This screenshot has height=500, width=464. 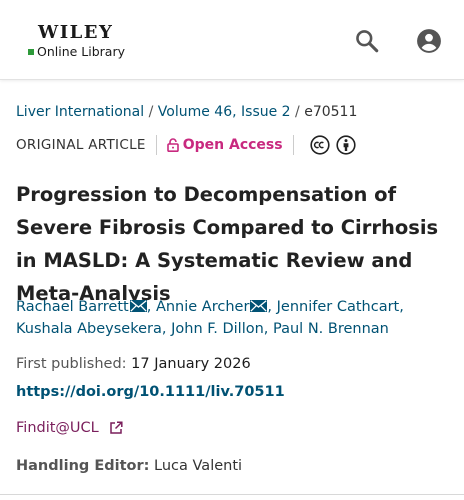 What do you see at coordinates (83, 466) in the screenshot?
I see `editor-label: Handling Editor:` at bounding box center [83, 466].